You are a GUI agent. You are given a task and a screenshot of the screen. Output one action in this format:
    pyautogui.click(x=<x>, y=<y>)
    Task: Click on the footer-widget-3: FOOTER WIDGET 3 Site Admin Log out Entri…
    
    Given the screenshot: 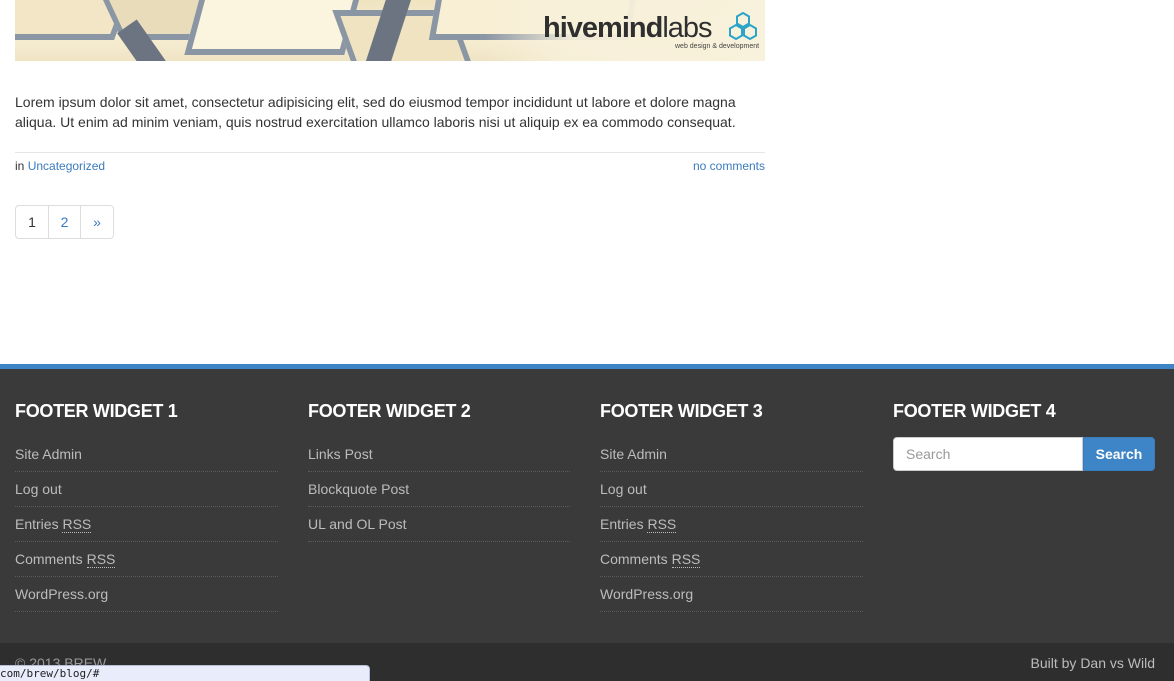 What is the action you would take?
    pyautogui.click(x=731, y=506)
    